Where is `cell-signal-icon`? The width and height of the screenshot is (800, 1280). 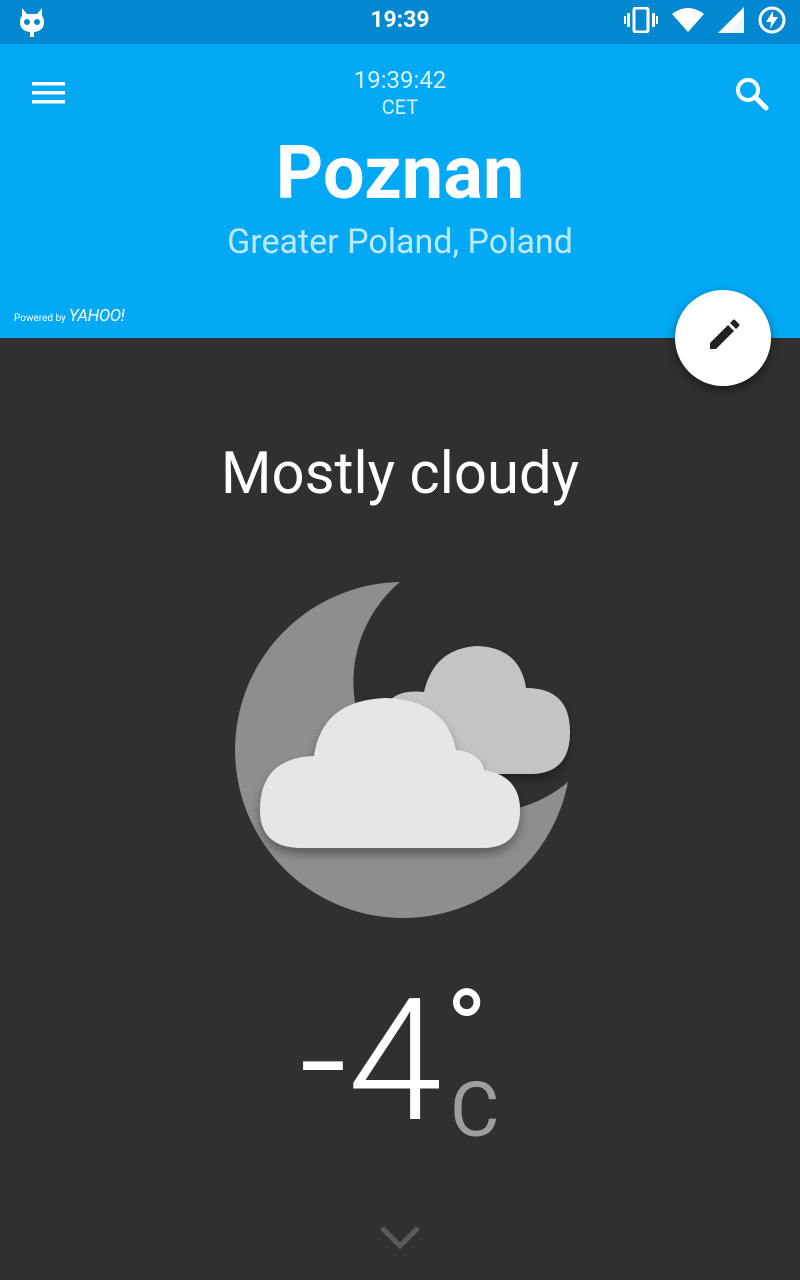 cell-signal-icon is located at coordinates (731, 22).